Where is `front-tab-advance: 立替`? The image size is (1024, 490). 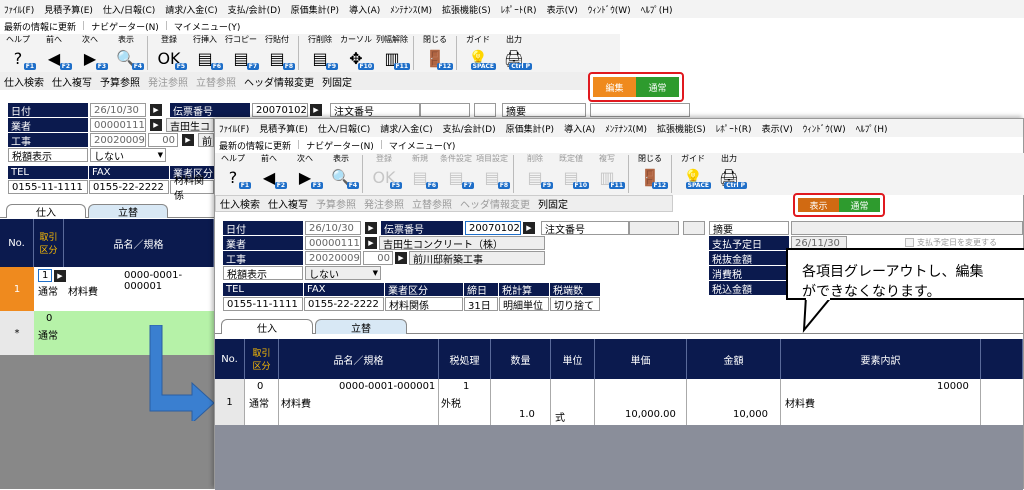
front-tab-advance: 立替 is located at coordinates (361, 327).